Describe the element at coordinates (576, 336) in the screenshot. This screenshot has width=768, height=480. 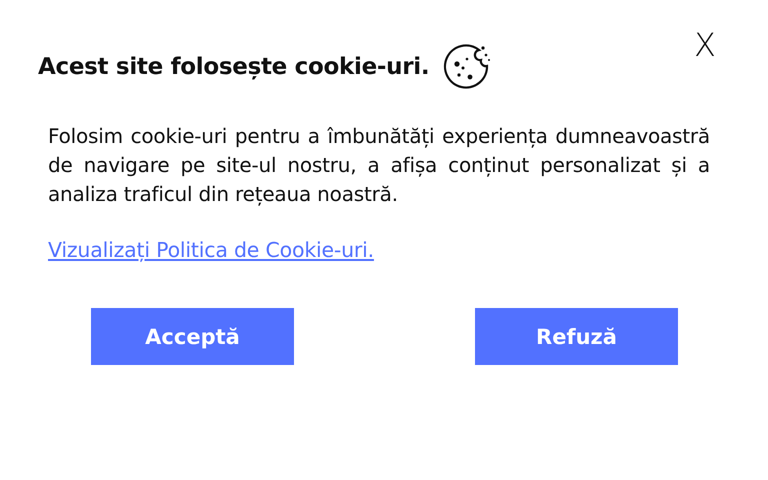
I see `decline-button: Refuză` at that location.